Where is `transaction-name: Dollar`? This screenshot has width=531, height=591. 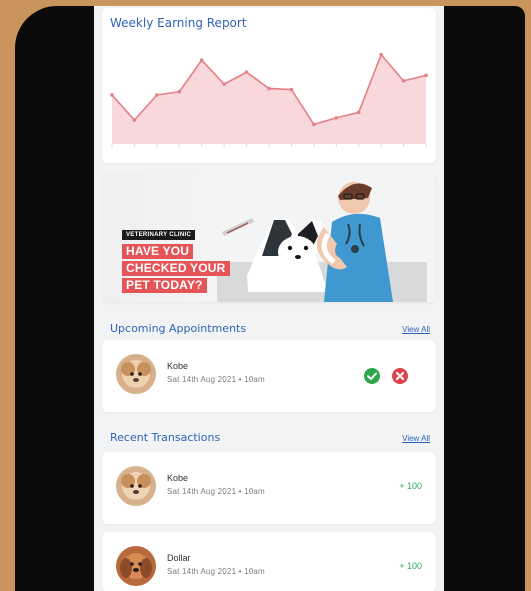
transaction-name: Dollar is located at coordinates (179, 558).